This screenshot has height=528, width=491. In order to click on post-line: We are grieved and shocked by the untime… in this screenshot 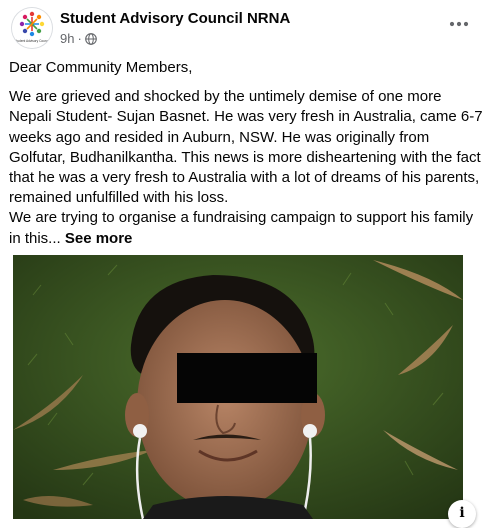, I will do `click(225, 97)`.